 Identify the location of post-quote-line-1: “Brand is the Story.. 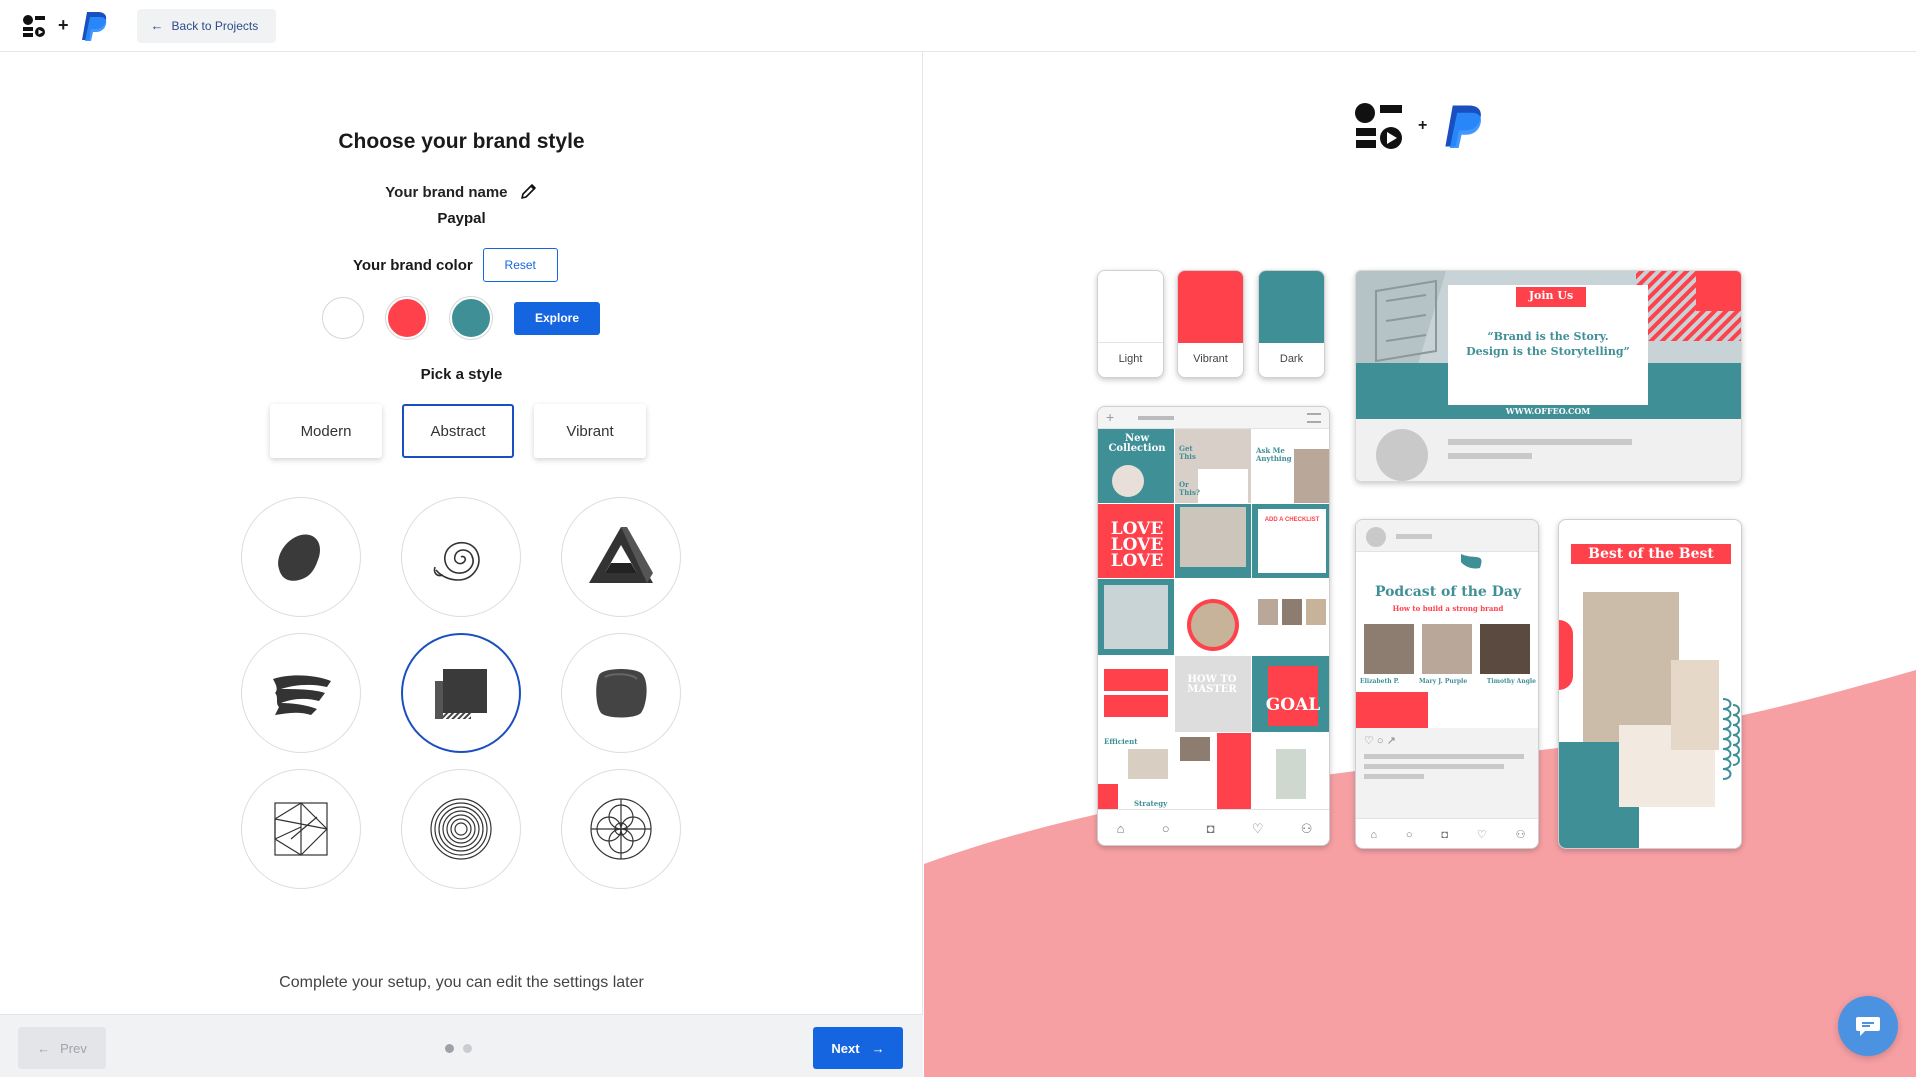
(1548, 336).